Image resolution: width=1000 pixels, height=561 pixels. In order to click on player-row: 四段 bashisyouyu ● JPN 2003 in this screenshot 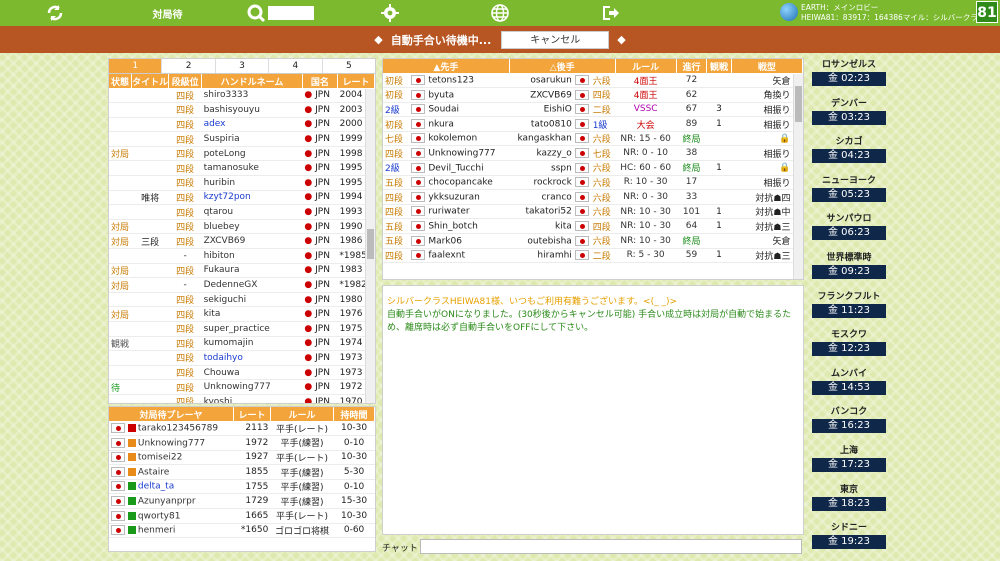, I will do `click(242, 110)`.